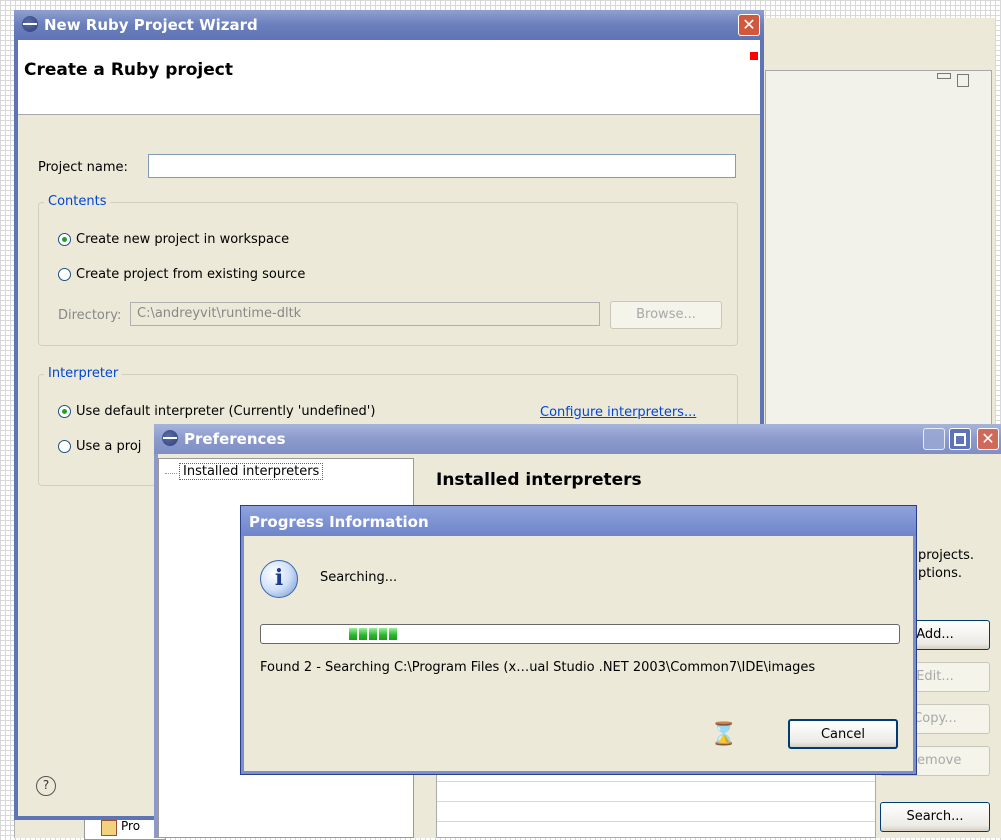  I want to click on contents-group-title: Contents, so click(77, 201).